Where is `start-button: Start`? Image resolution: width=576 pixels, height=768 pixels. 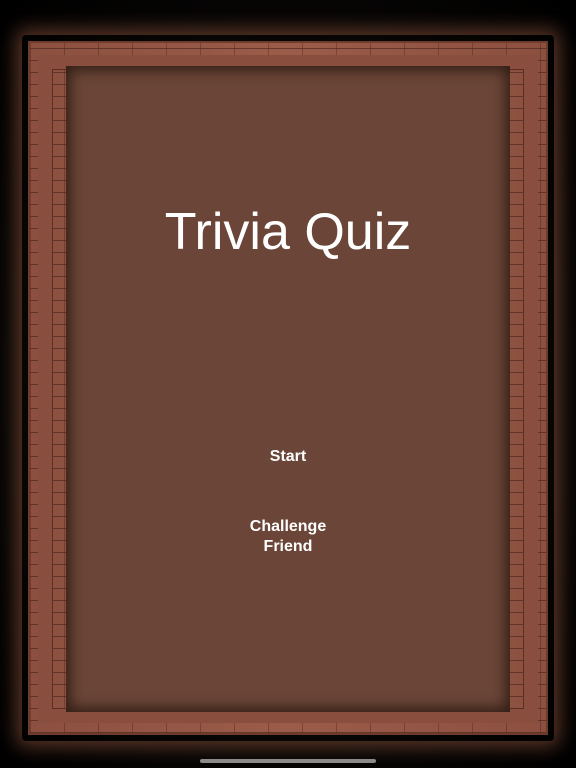
start-button: Start is located at coordinates (288, 457).